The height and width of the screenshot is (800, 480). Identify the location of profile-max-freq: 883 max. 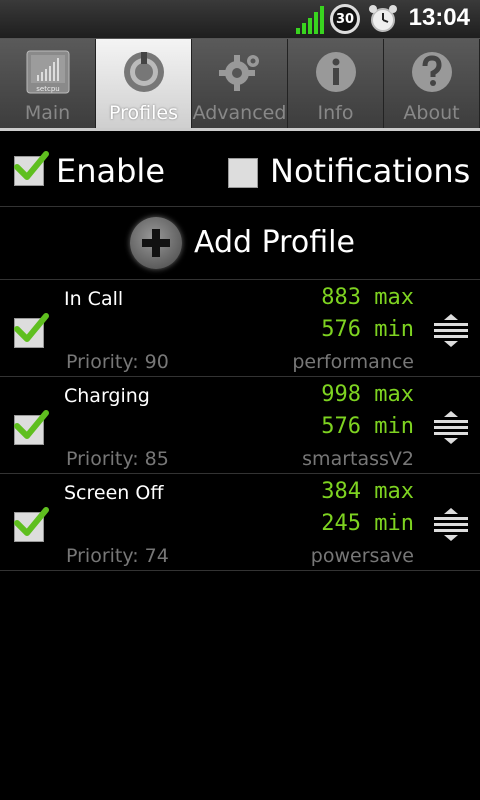
(367, 297).